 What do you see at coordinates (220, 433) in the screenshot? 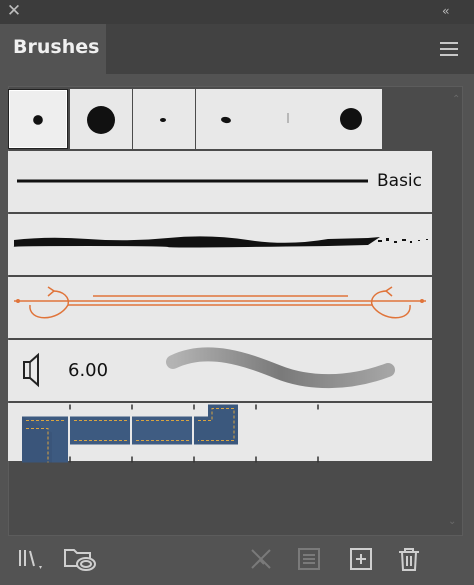
I see `brush-row-denim-pattern` at bounding box center [220, 433].